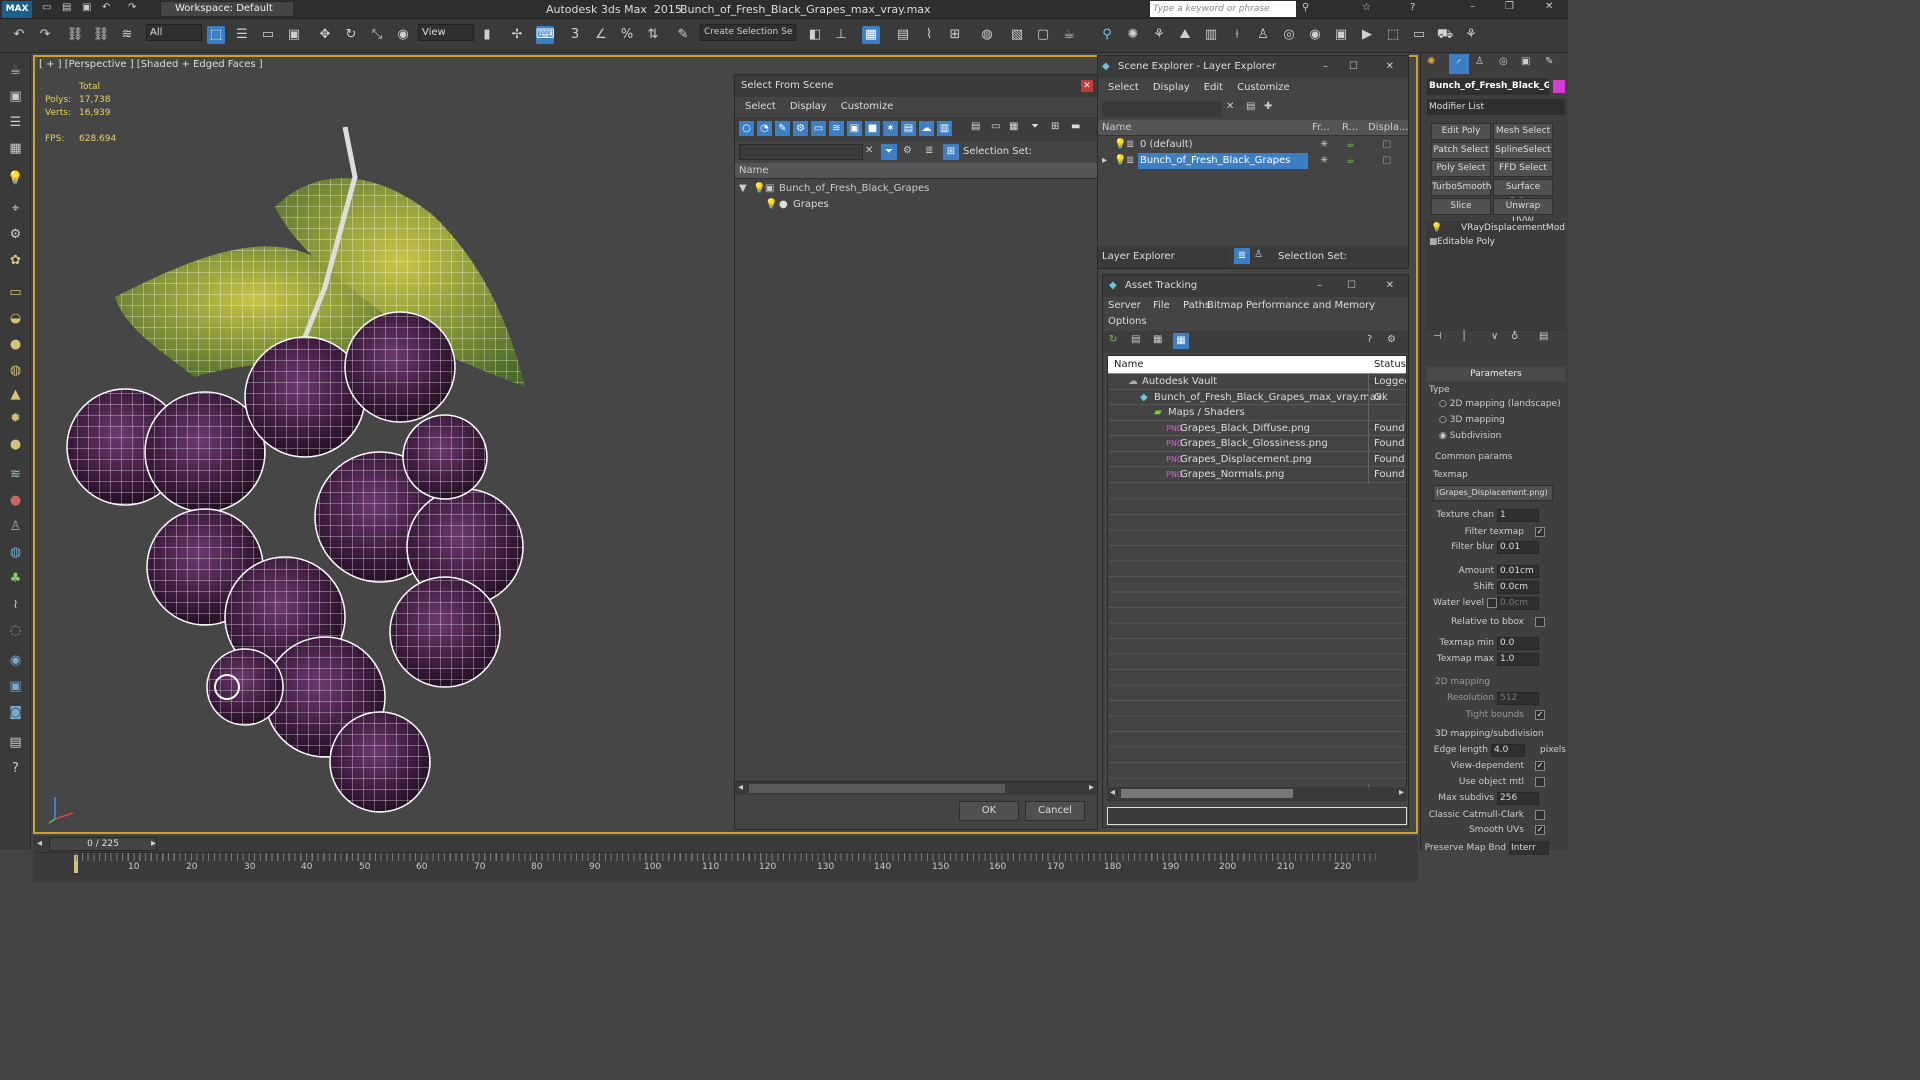 The height and width of the screenshot is (1080, 1920). What do you see at coordinates (1496, 242) in the screenshot?
I see `stack-item-editable-poly: ■ Editable Poly` at bounding box center [1496, 242].